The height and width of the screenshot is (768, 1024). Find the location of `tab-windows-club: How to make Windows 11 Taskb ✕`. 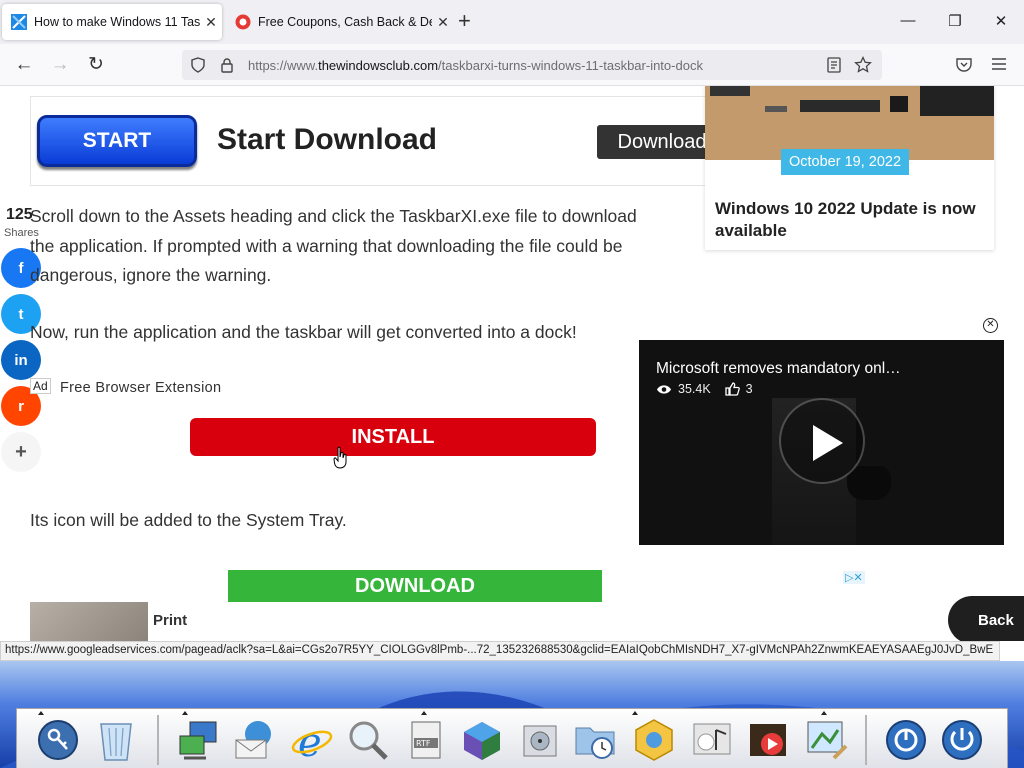

tab-windows-club: How to make Windows 11 Taskb ✕ is located at coordinates (112, 22).